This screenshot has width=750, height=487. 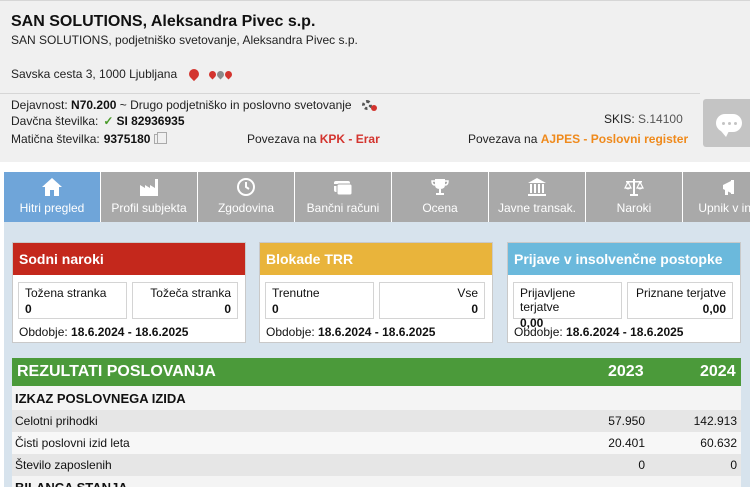 What do you see at coordinates (724, 208) in the screenshot?
I see `tab-label: Upnik v inso` at bounding box center [724, 208].